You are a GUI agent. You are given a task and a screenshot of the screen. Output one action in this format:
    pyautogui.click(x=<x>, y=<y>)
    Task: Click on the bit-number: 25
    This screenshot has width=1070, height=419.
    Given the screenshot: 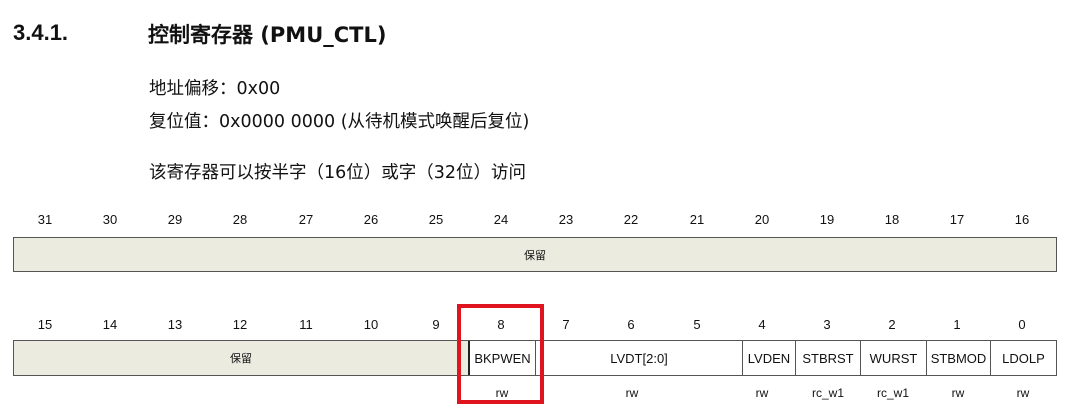 What is the action you would take?
    pyautogui.click(x=436, y=219)
    